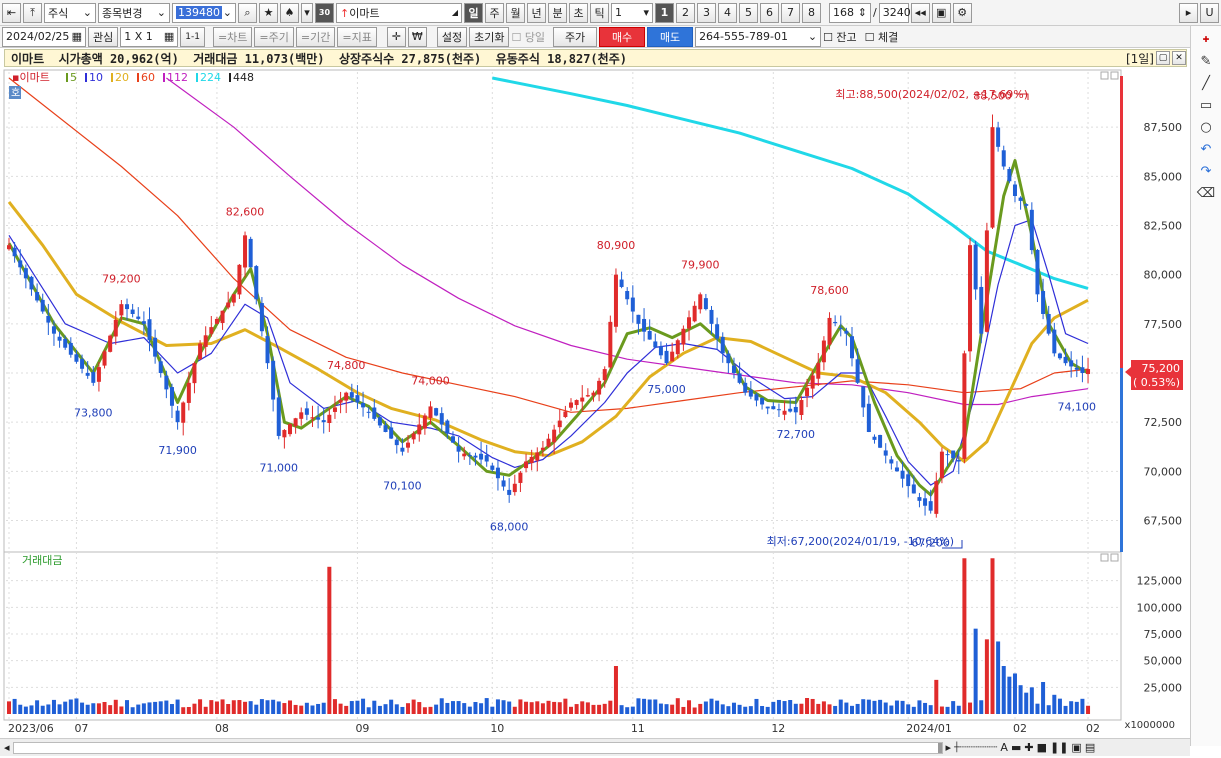 This screenshot has width=1221, height=758. What do you see at coordinates (1004, 747) in the screenshot?
I see `text-size-icon: A` at bounding box center [1004, 747].